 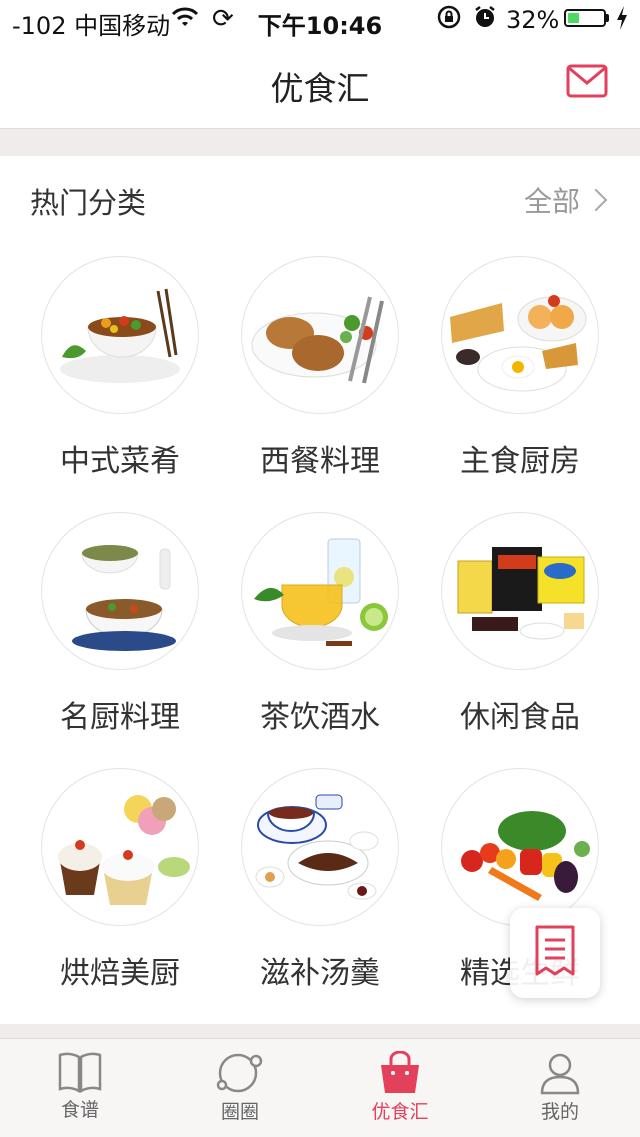 What do you see at coordinates (120, 973) in the screenshot?
I see `category-label: 烘焙美厨` at bounding box center [120, 973].